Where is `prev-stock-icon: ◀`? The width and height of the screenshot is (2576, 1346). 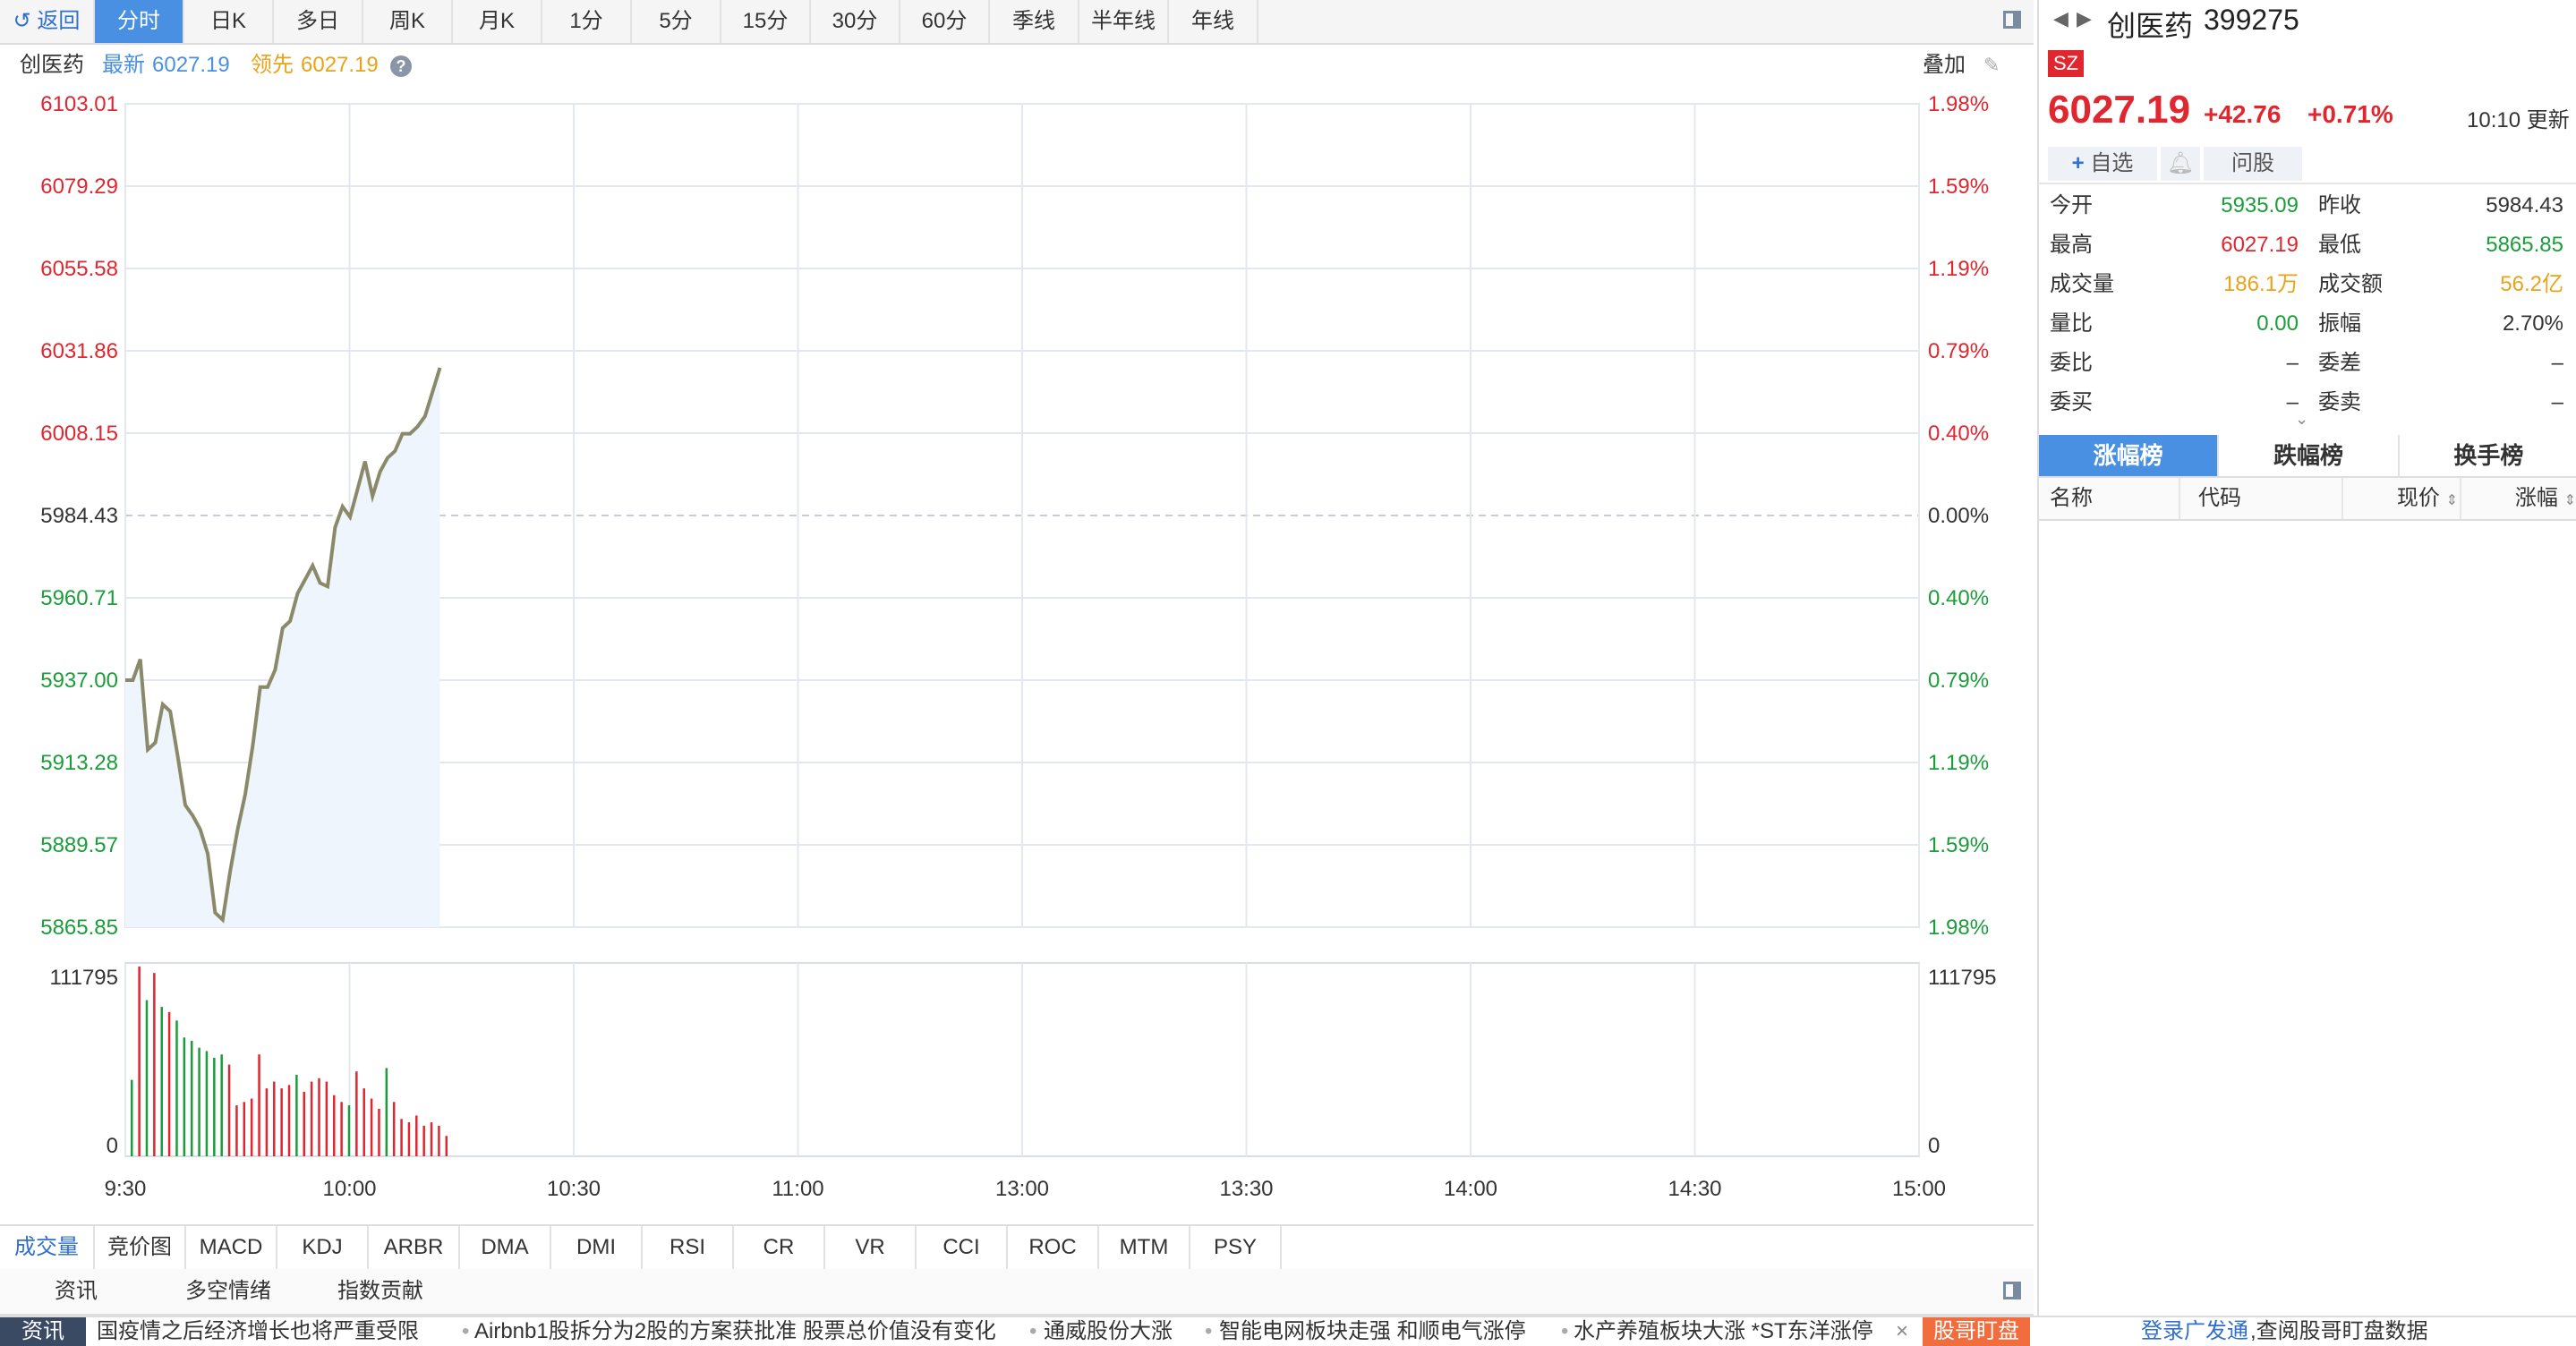
prev-stock-icon: ◀ is located at coordinates (2060, 19).